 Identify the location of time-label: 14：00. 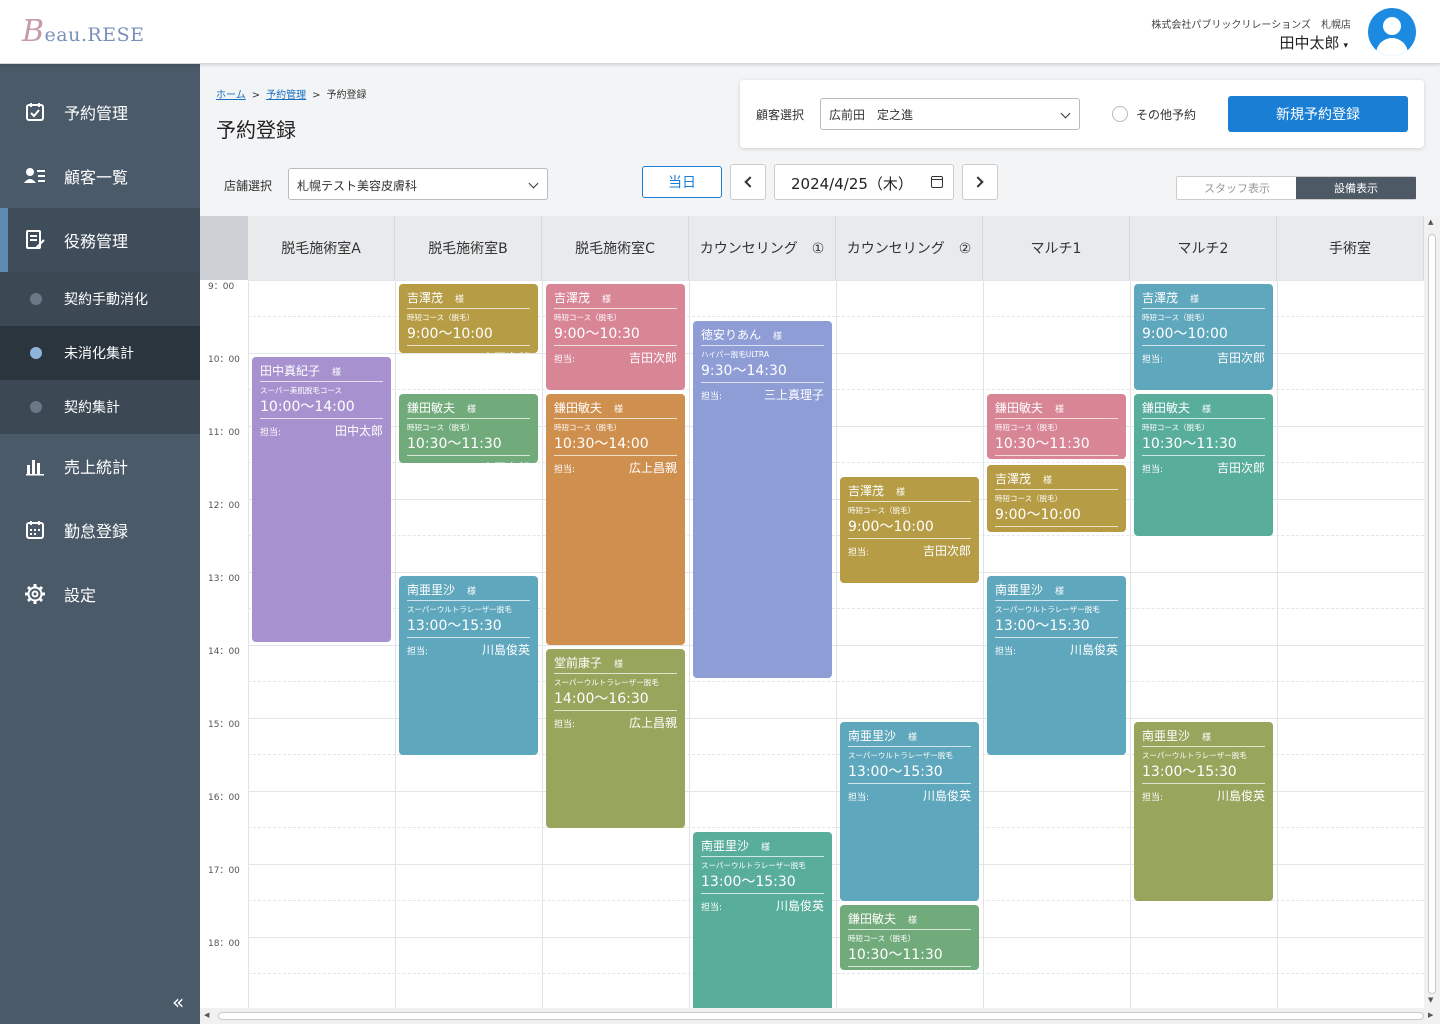
(224, 652).